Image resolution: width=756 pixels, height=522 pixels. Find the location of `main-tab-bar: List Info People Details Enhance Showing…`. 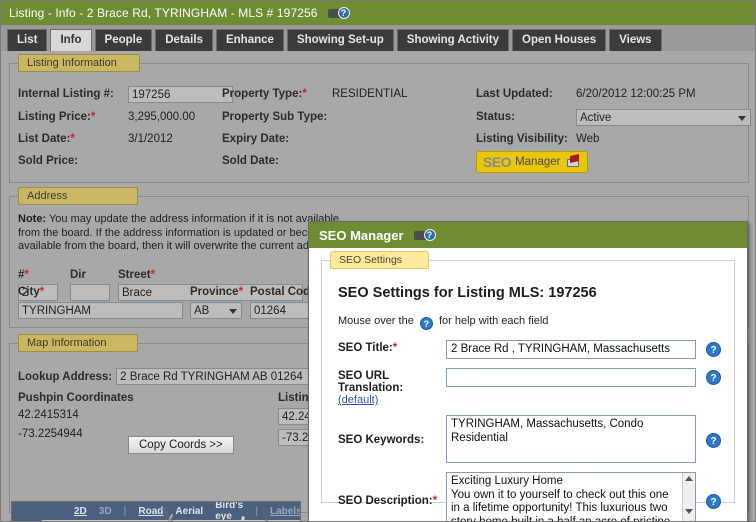

main-tab-bar: List Info People Details Enhance Showing… is located at coordinates (378, 38).